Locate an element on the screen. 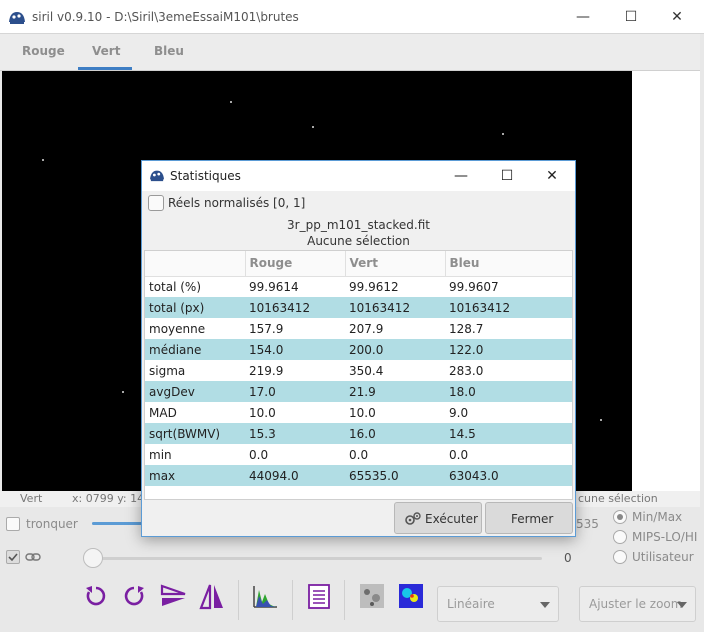 The height and width of the screenshot is (632, 704). table-row: total (%) 99.9614 99.9612 99.9607 is located at coordinates (358, 286).